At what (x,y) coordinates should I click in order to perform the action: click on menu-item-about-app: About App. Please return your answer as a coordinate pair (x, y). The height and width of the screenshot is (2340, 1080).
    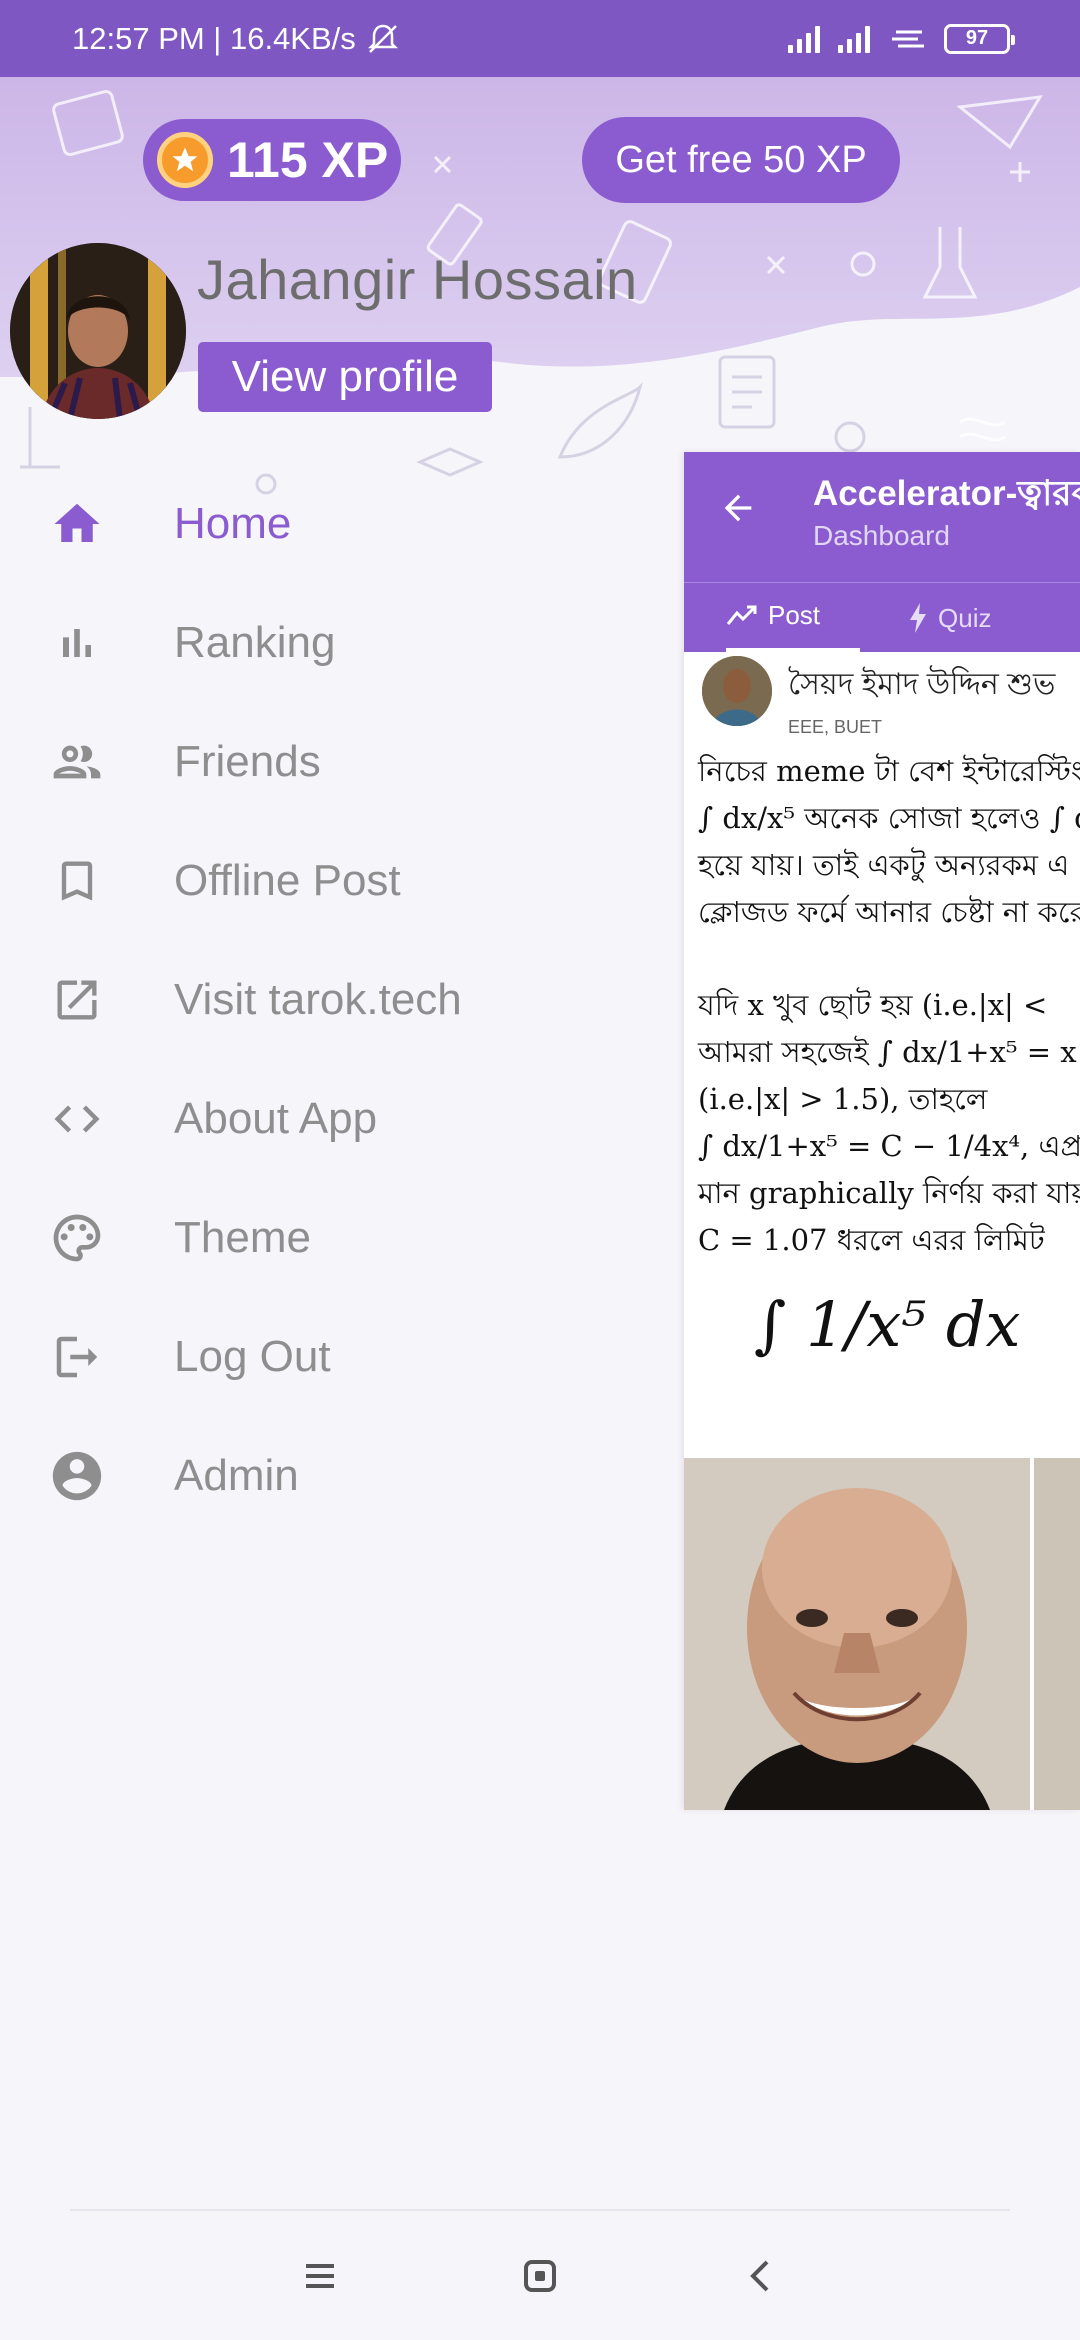
    Looking at the image, I should click on (340, 1118).